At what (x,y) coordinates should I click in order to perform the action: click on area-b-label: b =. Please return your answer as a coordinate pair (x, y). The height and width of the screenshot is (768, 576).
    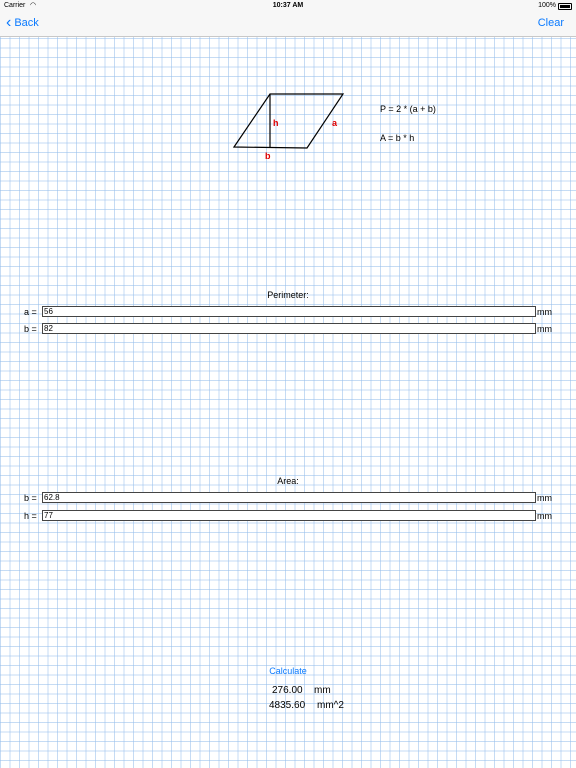
    Looking at the image, I should click on (30, 498).